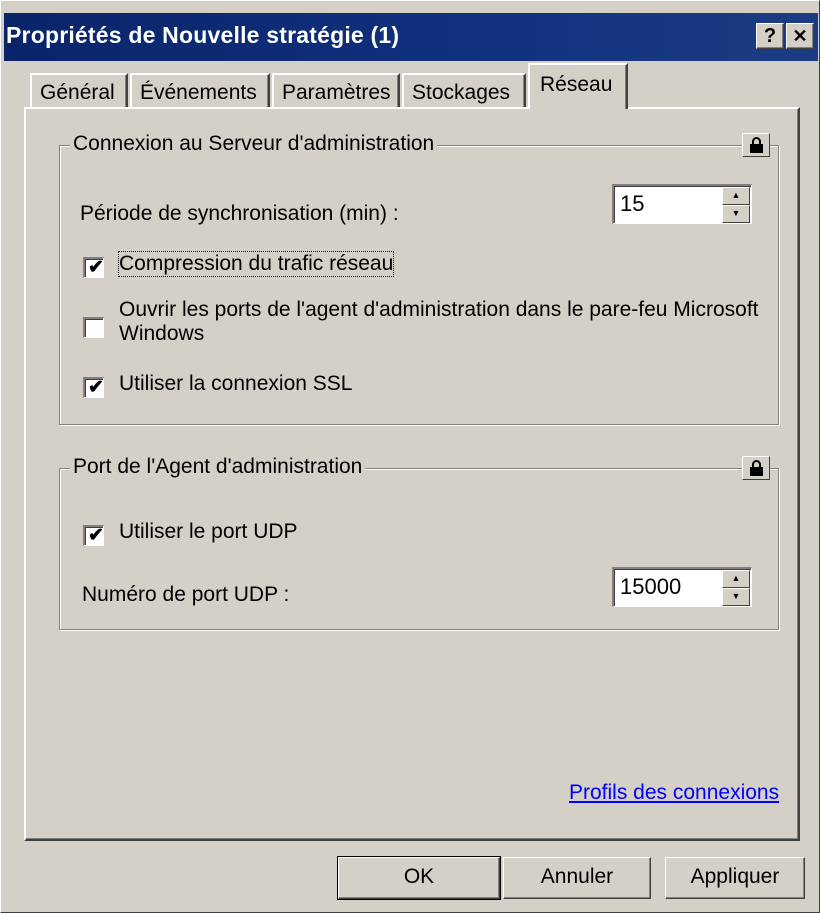  I want to click on udp-port-checkbox-label: Utiliser le port UDP, so click(208, 532).